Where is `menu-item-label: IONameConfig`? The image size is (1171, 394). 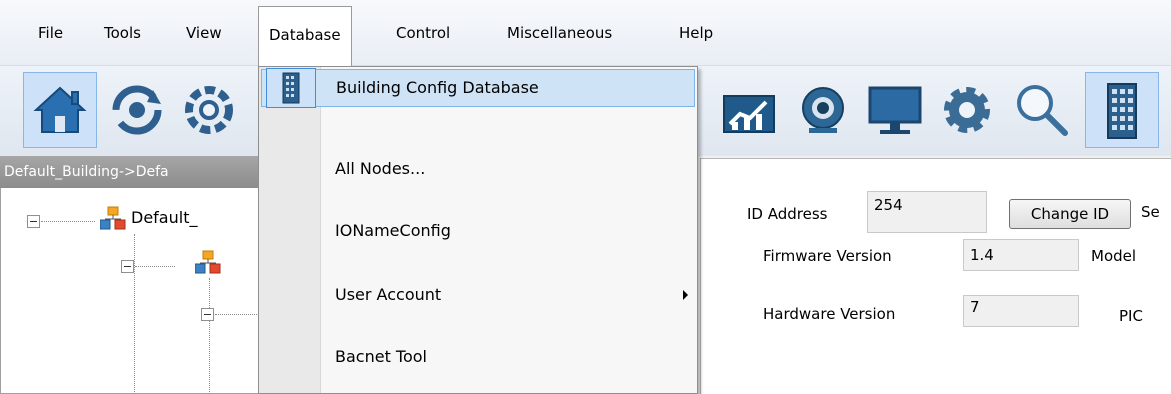
menu-item-label: IONameConfig is located at coordinates (393, 230).